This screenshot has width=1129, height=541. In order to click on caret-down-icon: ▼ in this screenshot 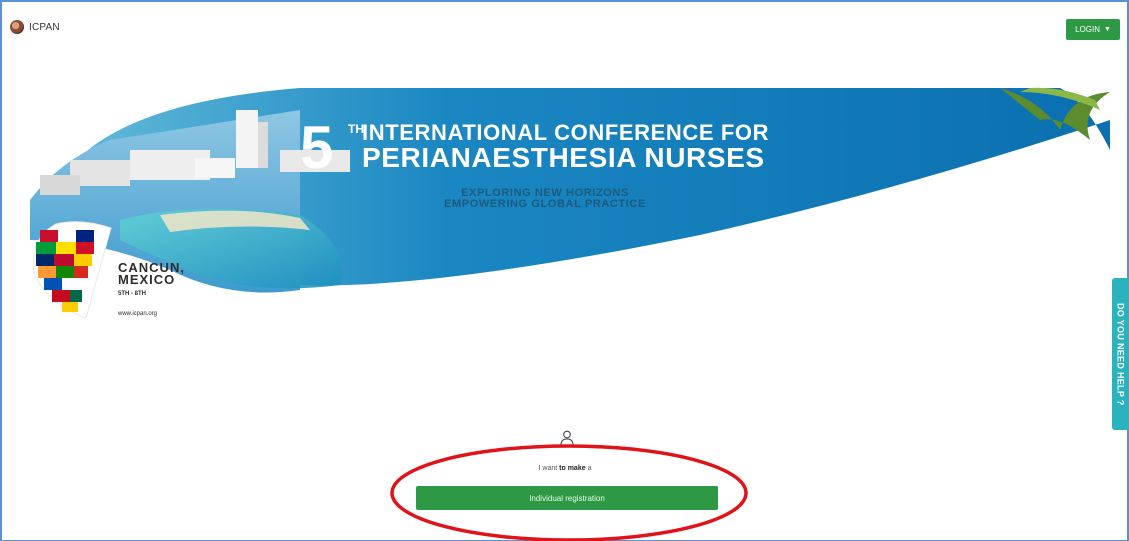, I will do `click(1107, 29)`.